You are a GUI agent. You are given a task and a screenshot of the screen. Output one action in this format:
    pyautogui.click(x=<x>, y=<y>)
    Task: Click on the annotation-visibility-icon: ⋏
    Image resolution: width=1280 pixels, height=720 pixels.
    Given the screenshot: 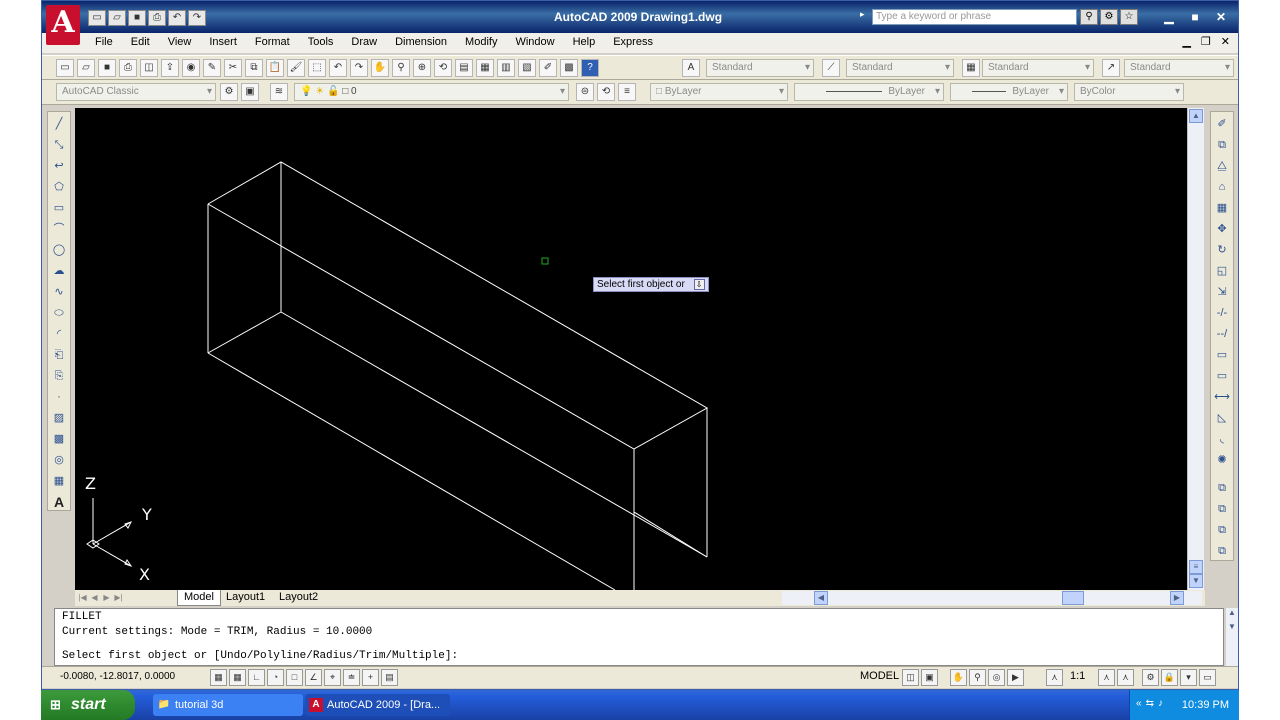 What is the action you would take?
    pyautogui.click(x=1106, y=677)
    